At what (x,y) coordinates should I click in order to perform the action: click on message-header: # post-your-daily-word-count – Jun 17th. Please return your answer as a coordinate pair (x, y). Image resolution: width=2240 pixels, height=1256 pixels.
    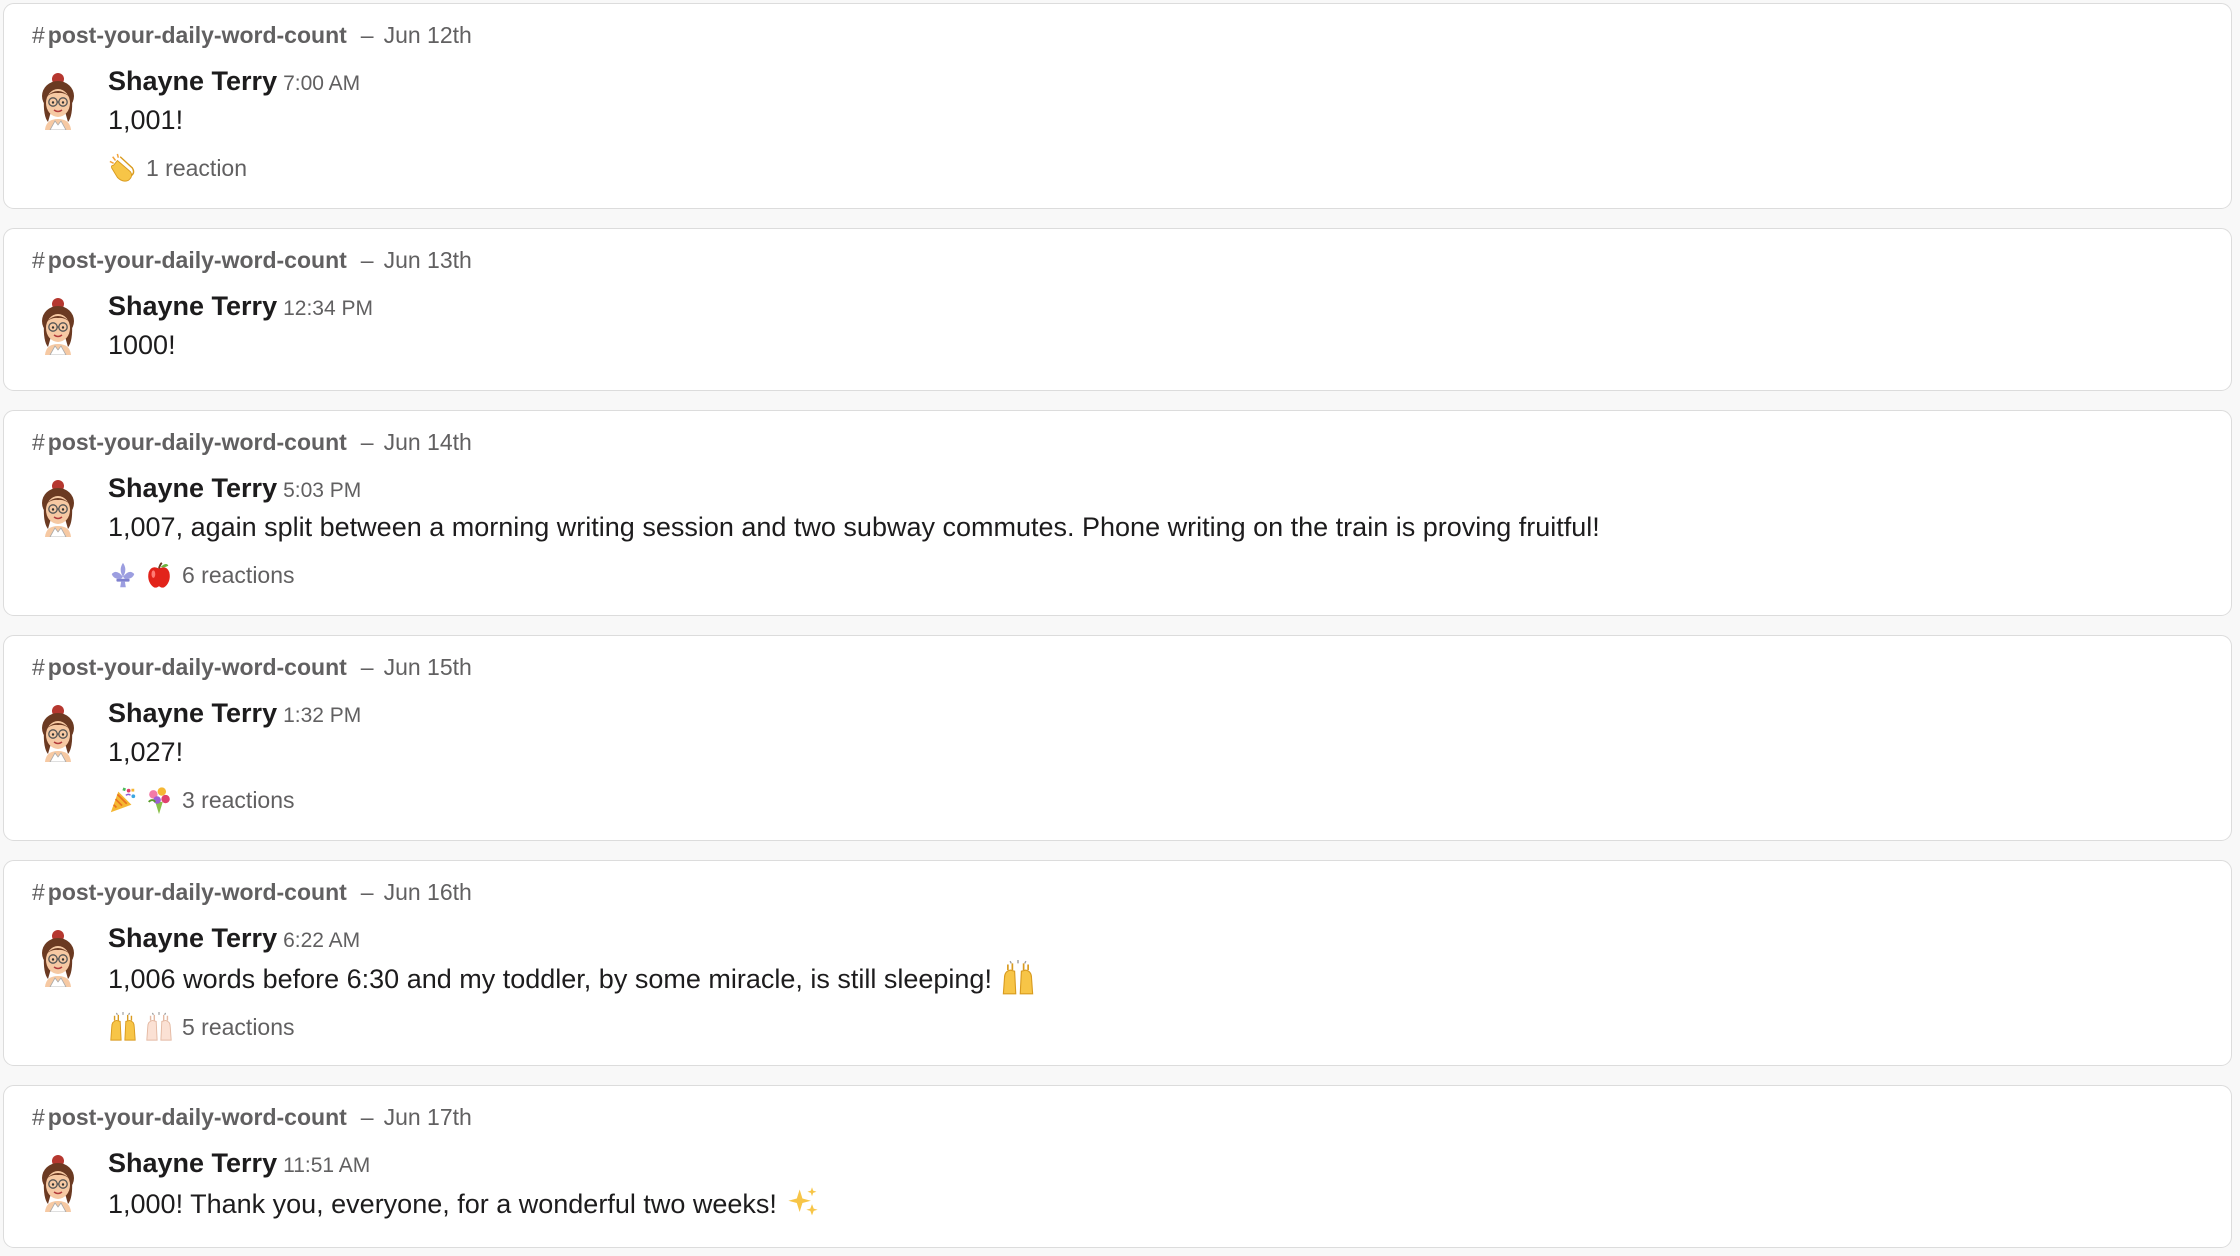
    Looking at the image, I should click on (252, 1117).